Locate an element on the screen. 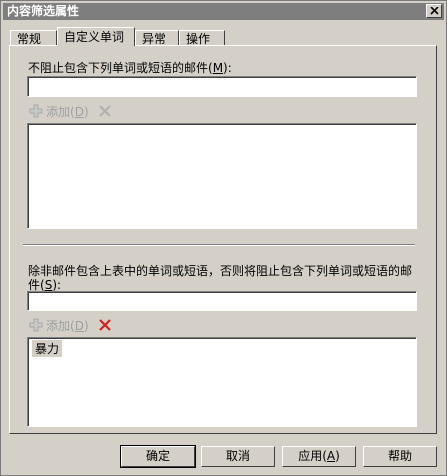 This screenshot has width=447, height=476. block-word-input is located at coordinates (222, 301).